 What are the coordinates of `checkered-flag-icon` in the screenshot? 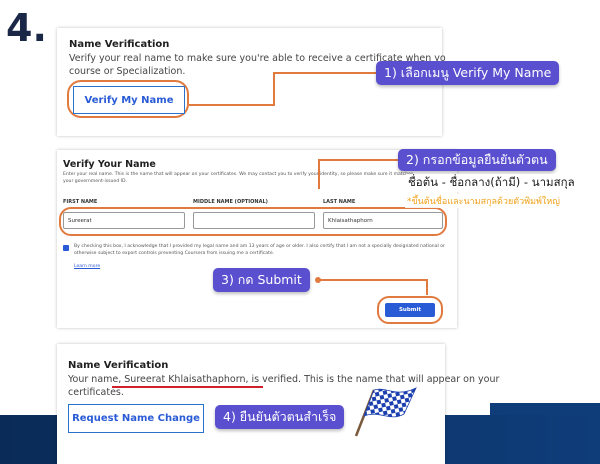 It's located at (385, 412).